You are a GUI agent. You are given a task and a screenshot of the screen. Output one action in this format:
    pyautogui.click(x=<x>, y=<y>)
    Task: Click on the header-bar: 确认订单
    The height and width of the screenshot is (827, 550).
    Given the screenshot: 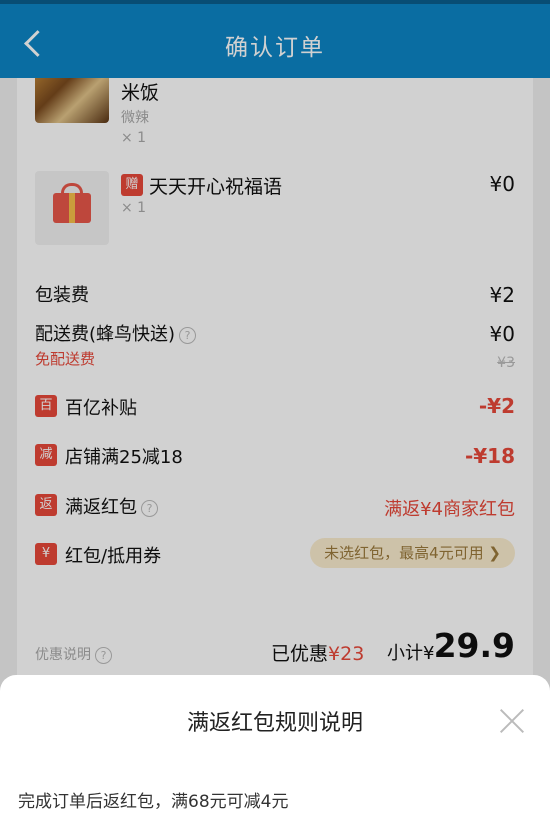 What is the action you would take?
    pyautogui.click(x=275, y=39)
    